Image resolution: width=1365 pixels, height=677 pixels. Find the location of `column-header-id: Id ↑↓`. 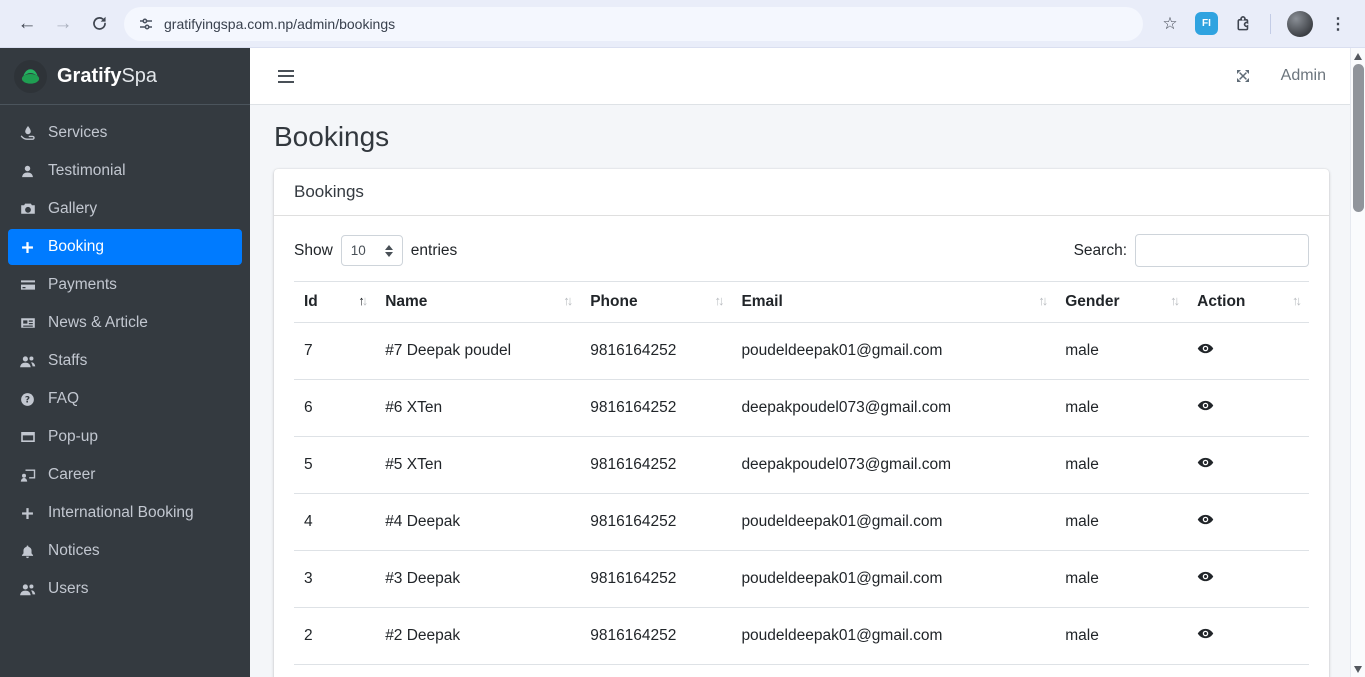

column-header-id: Id ↑↓ is located at coordinates (335, 302).